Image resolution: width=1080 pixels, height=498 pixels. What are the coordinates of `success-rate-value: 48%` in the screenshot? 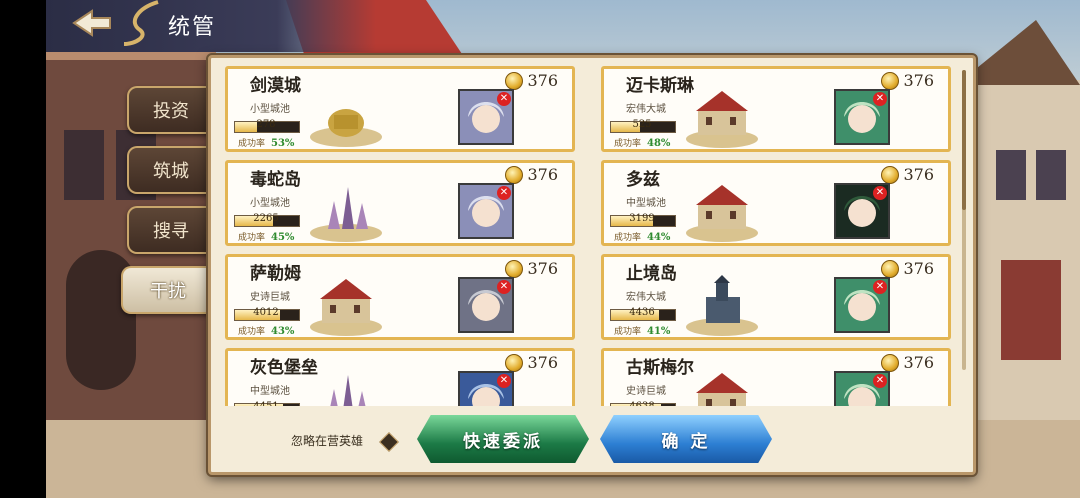 It's located at (659, 143).